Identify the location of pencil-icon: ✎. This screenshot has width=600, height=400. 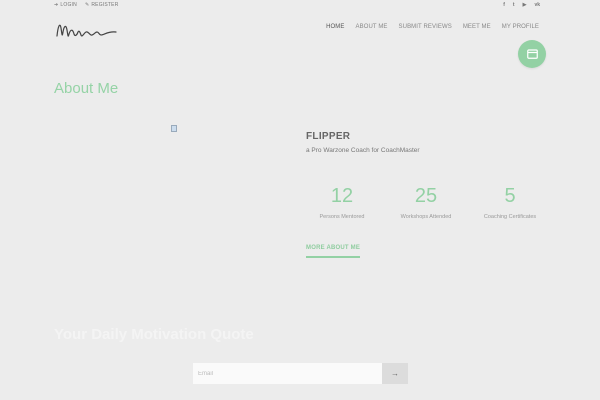
(87, 5).